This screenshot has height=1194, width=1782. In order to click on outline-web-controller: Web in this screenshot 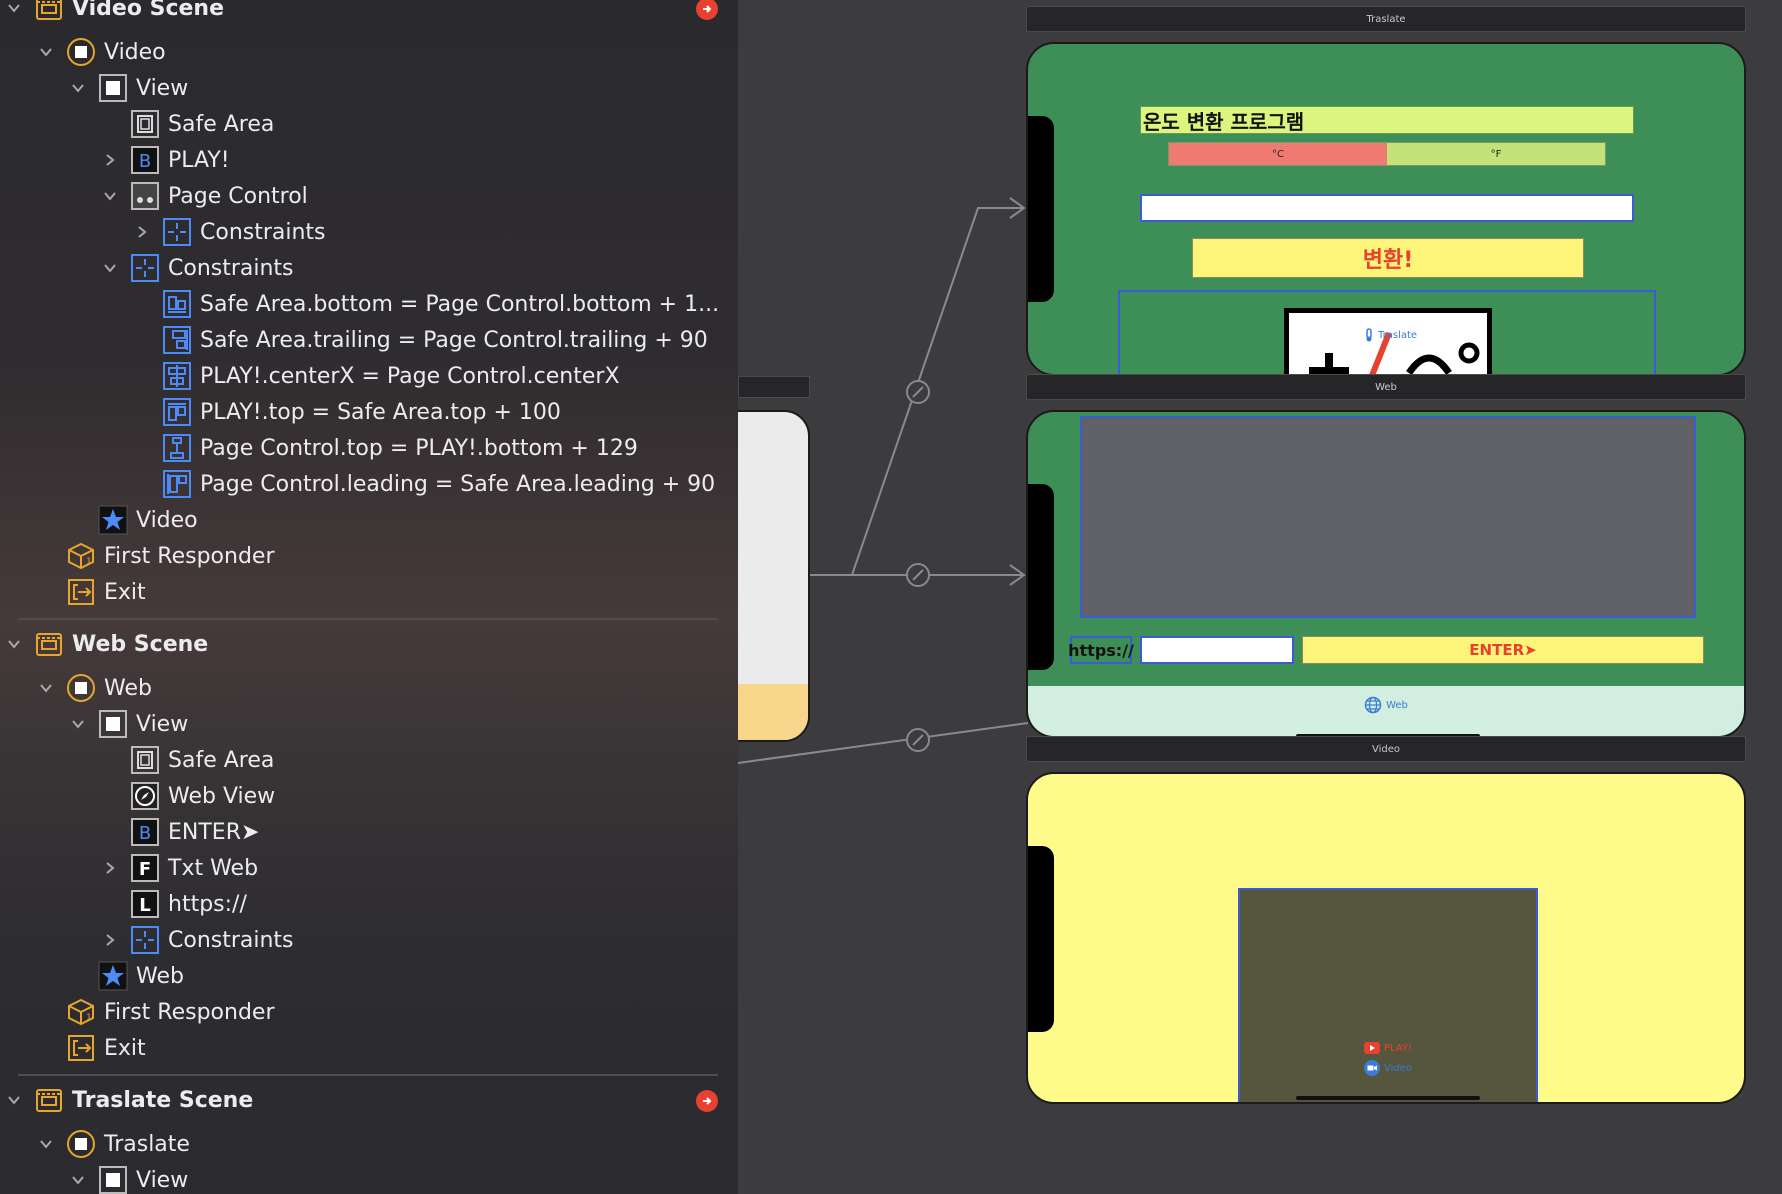, I will do `click(94, 688)`.